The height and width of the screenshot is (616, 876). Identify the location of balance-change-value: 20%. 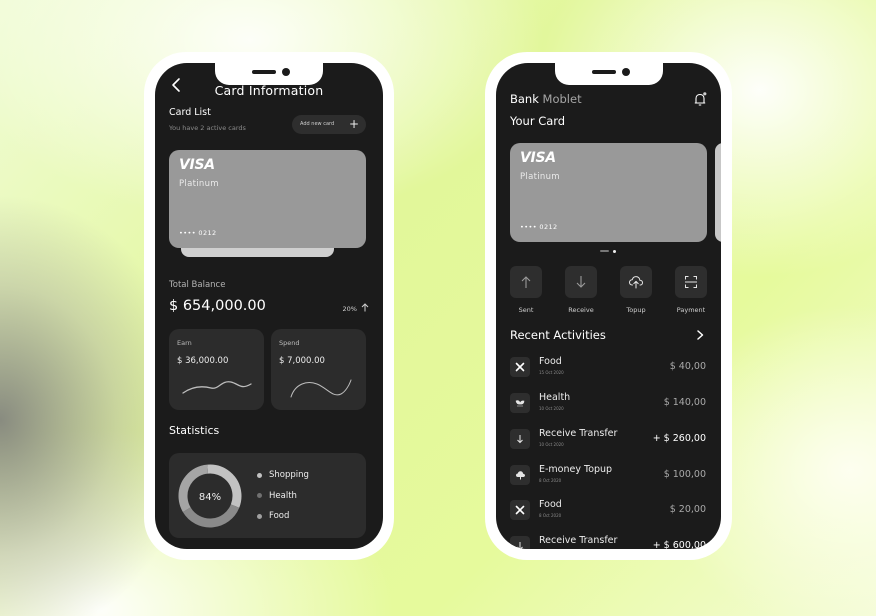
(349, 309).